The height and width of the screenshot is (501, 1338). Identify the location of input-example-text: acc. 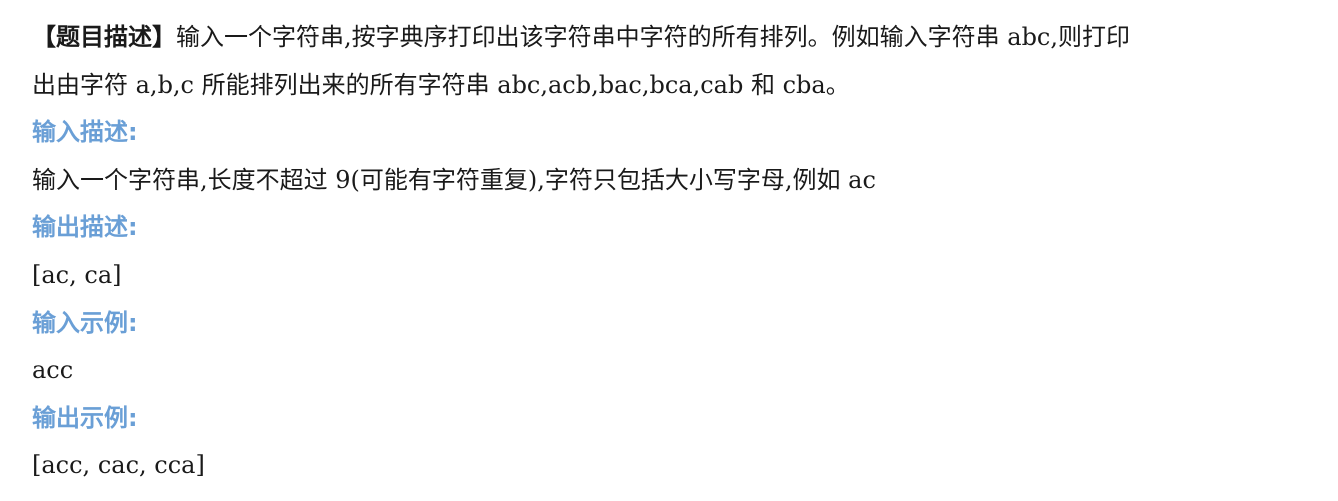
(53, 370).